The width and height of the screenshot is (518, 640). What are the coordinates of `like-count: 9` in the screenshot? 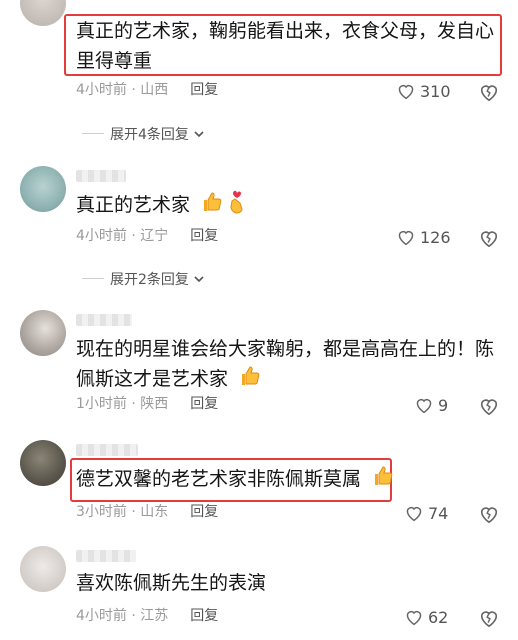 It's located at (443, 405).